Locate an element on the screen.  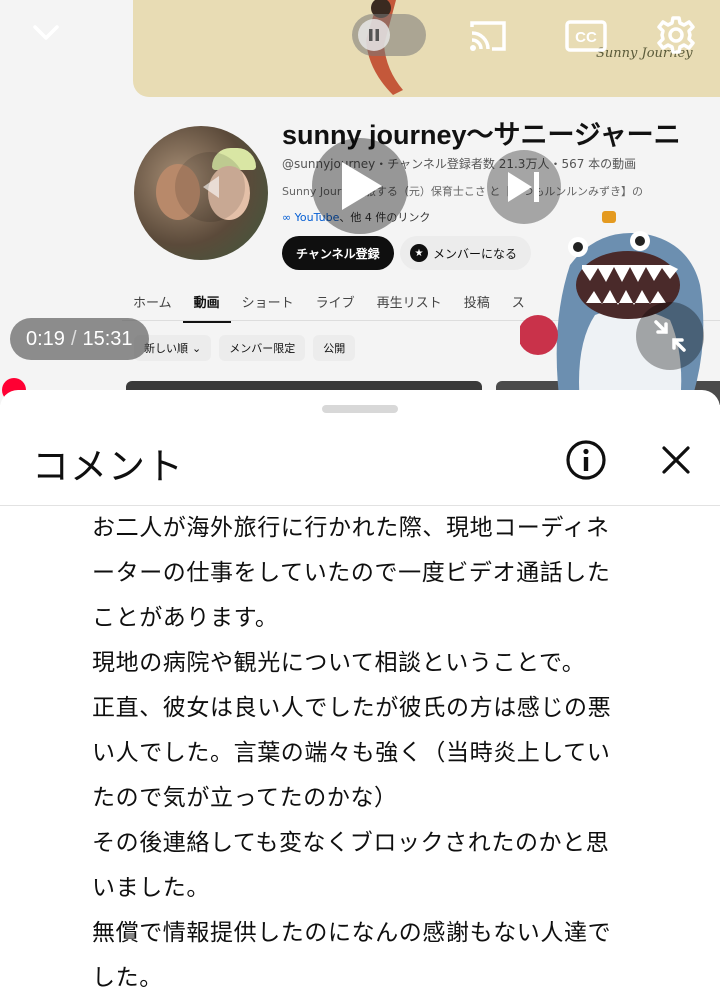
tab-shorts: ショート is located at coordinates (268, 305).